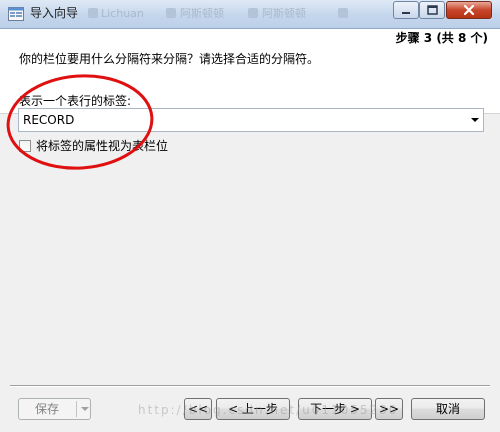  I want to click on first-step-button: <<, so click(198, 409).